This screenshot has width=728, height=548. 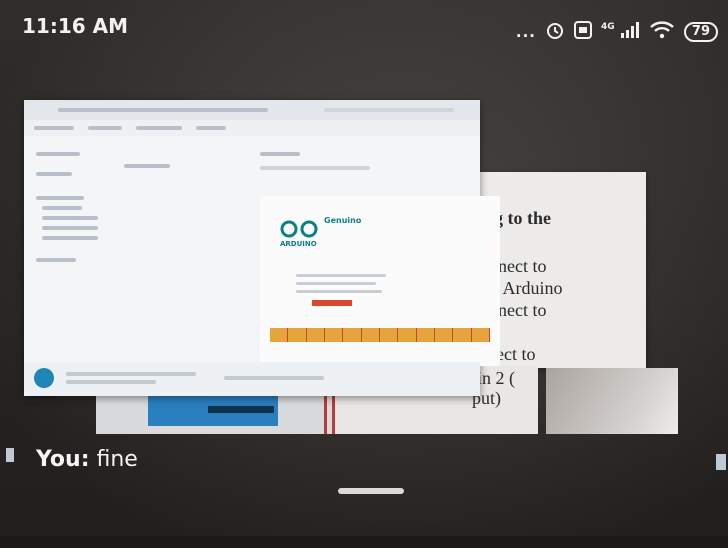 I want to click on column-header, so click(x=280, y=154).